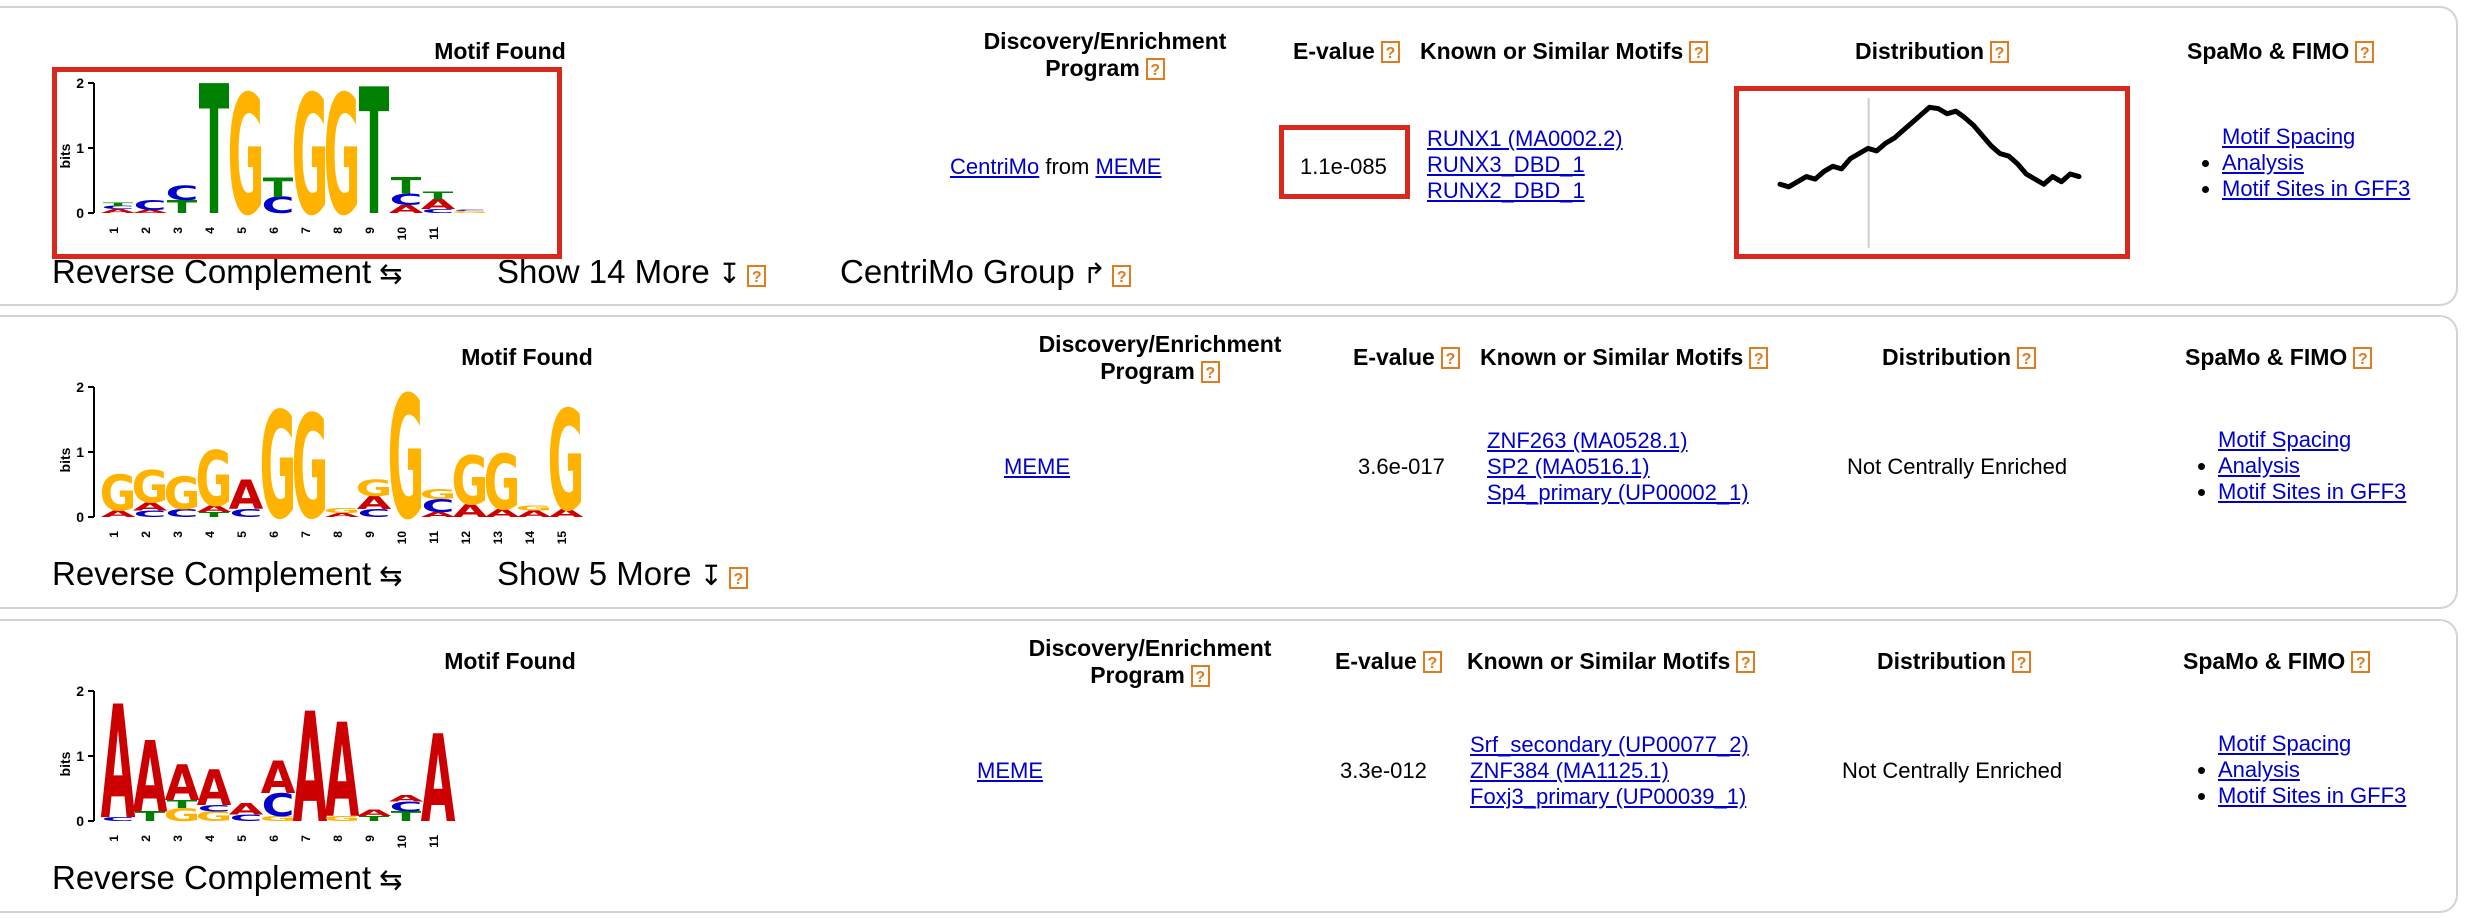 The height and width of the screenshot is (918, 2482). What do you see at coordinates (242, 534) in the screenshot?
I see `logo-position-label: 5` at bounding box center [242, 534].